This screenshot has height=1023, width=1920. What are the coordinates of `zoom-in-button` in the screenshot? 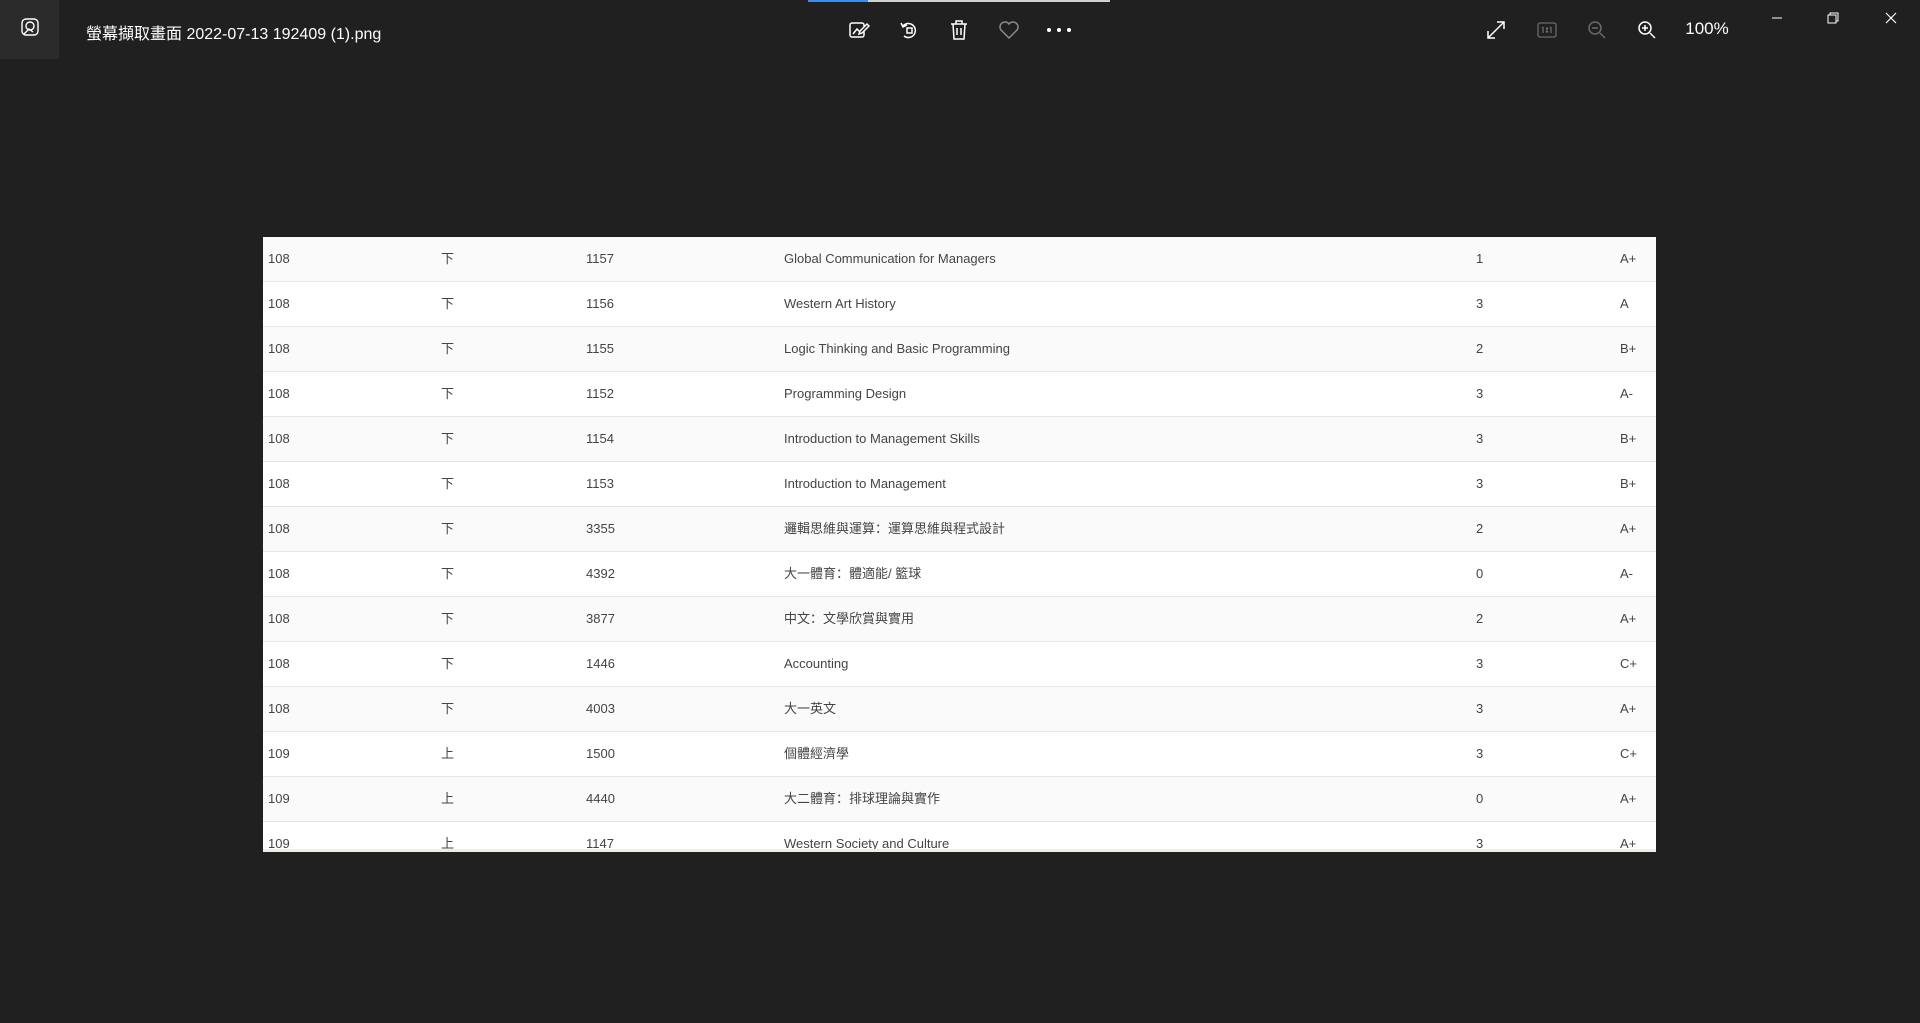 It's located at (1647, 30).